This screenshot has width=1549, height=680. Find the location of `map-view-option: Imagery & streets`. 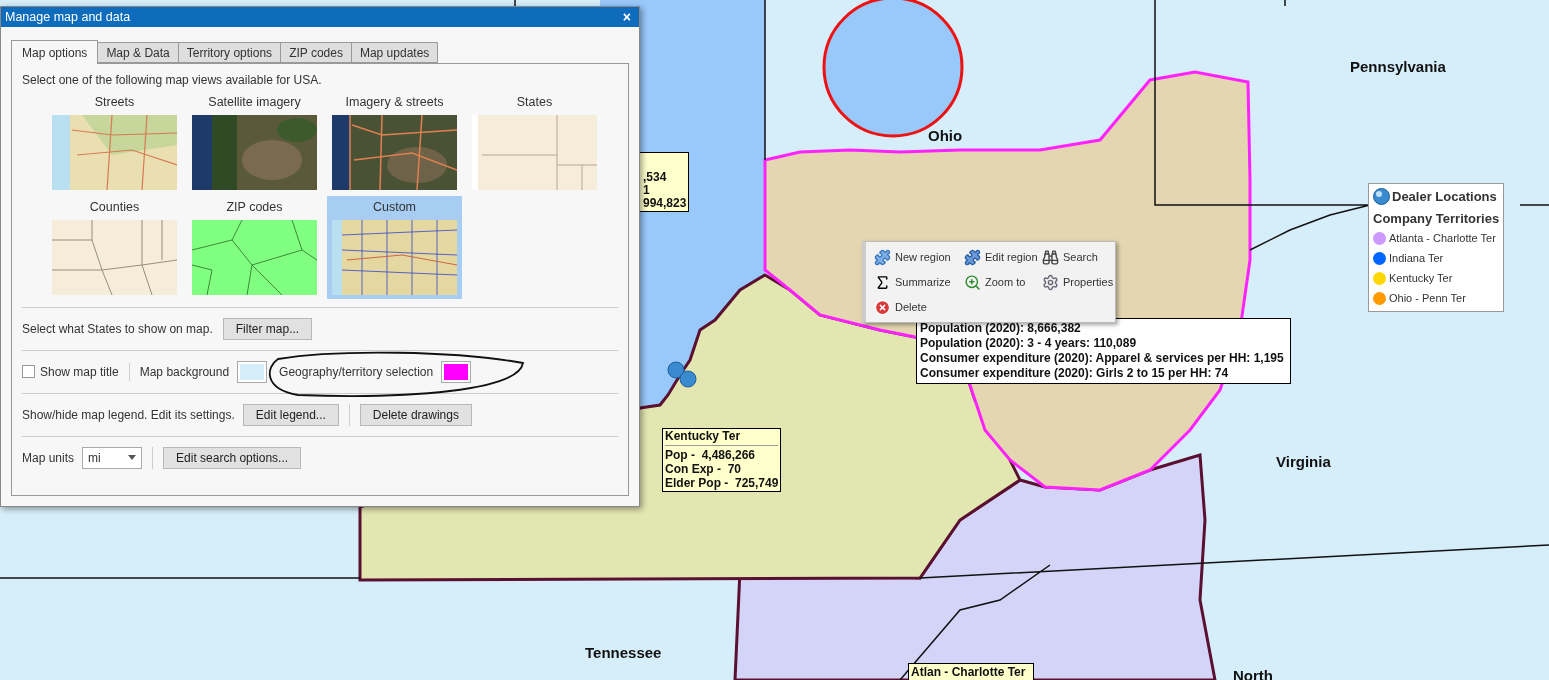

map-view-option: Imagery & streets is located at coordinates (394, 142).